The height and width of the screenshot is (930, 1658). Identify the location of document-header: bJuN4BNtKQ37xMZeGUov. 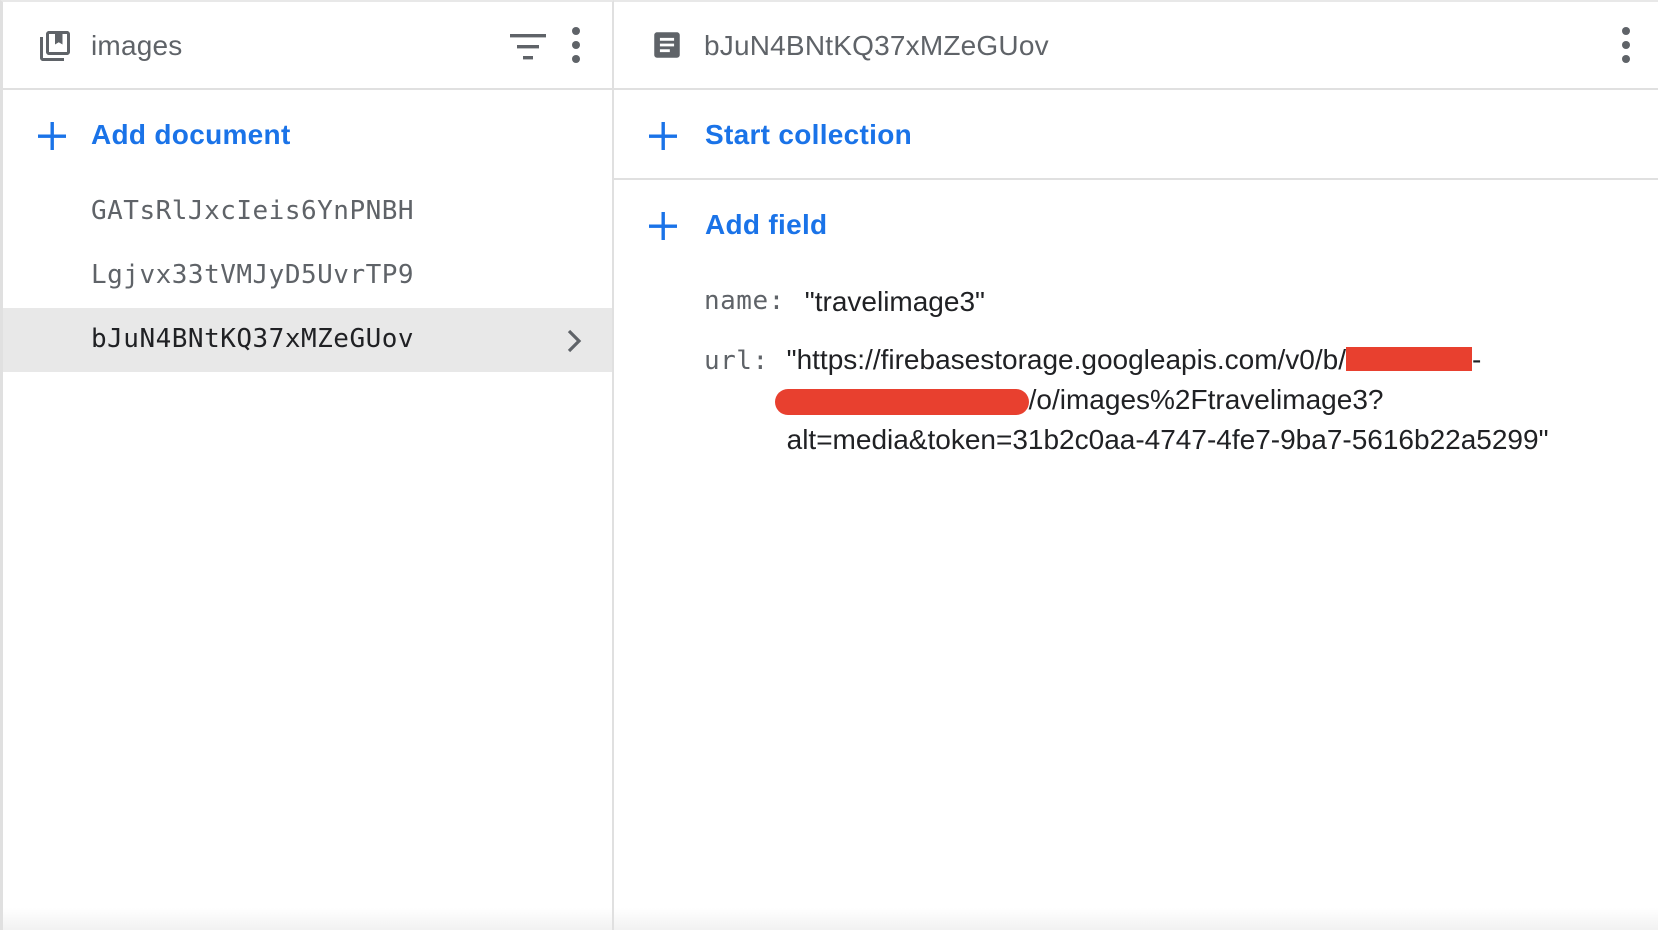
(1136, 46).